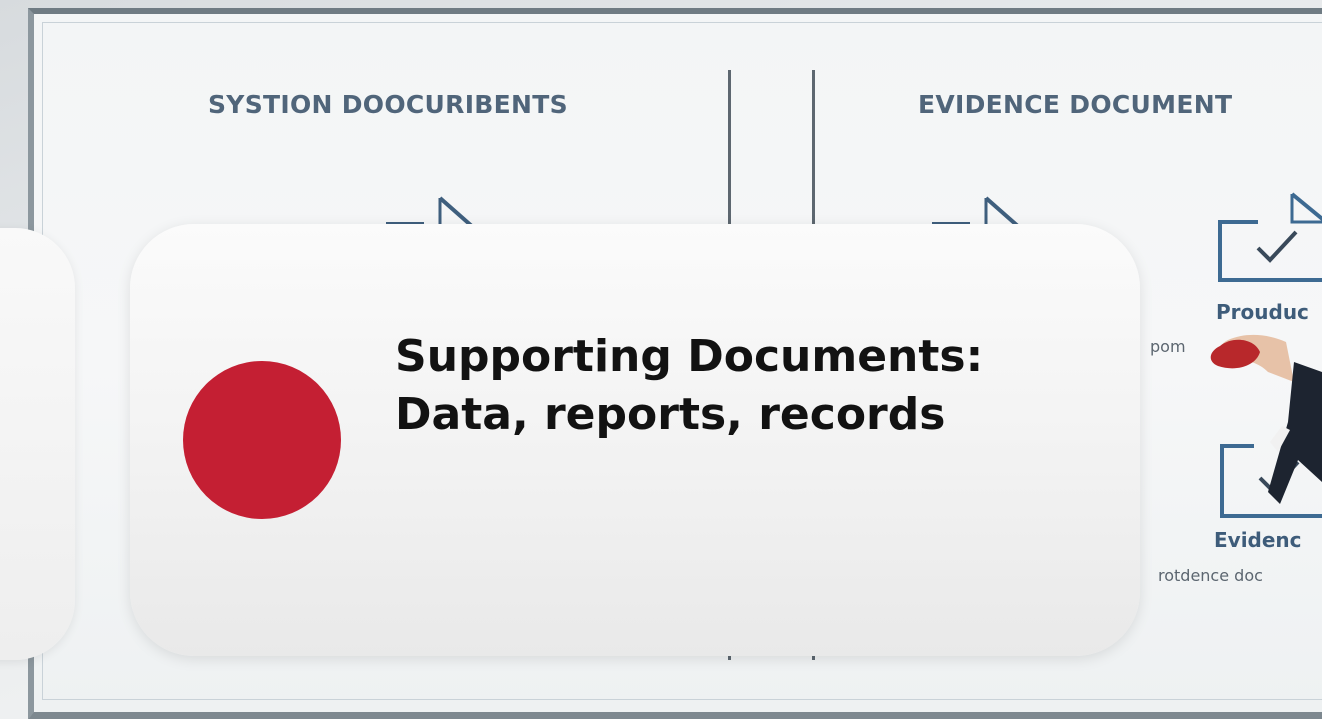 The width and height of the screenshot is (1322, 719). I want to click on presenter-hand-image, so click(1266, 419).